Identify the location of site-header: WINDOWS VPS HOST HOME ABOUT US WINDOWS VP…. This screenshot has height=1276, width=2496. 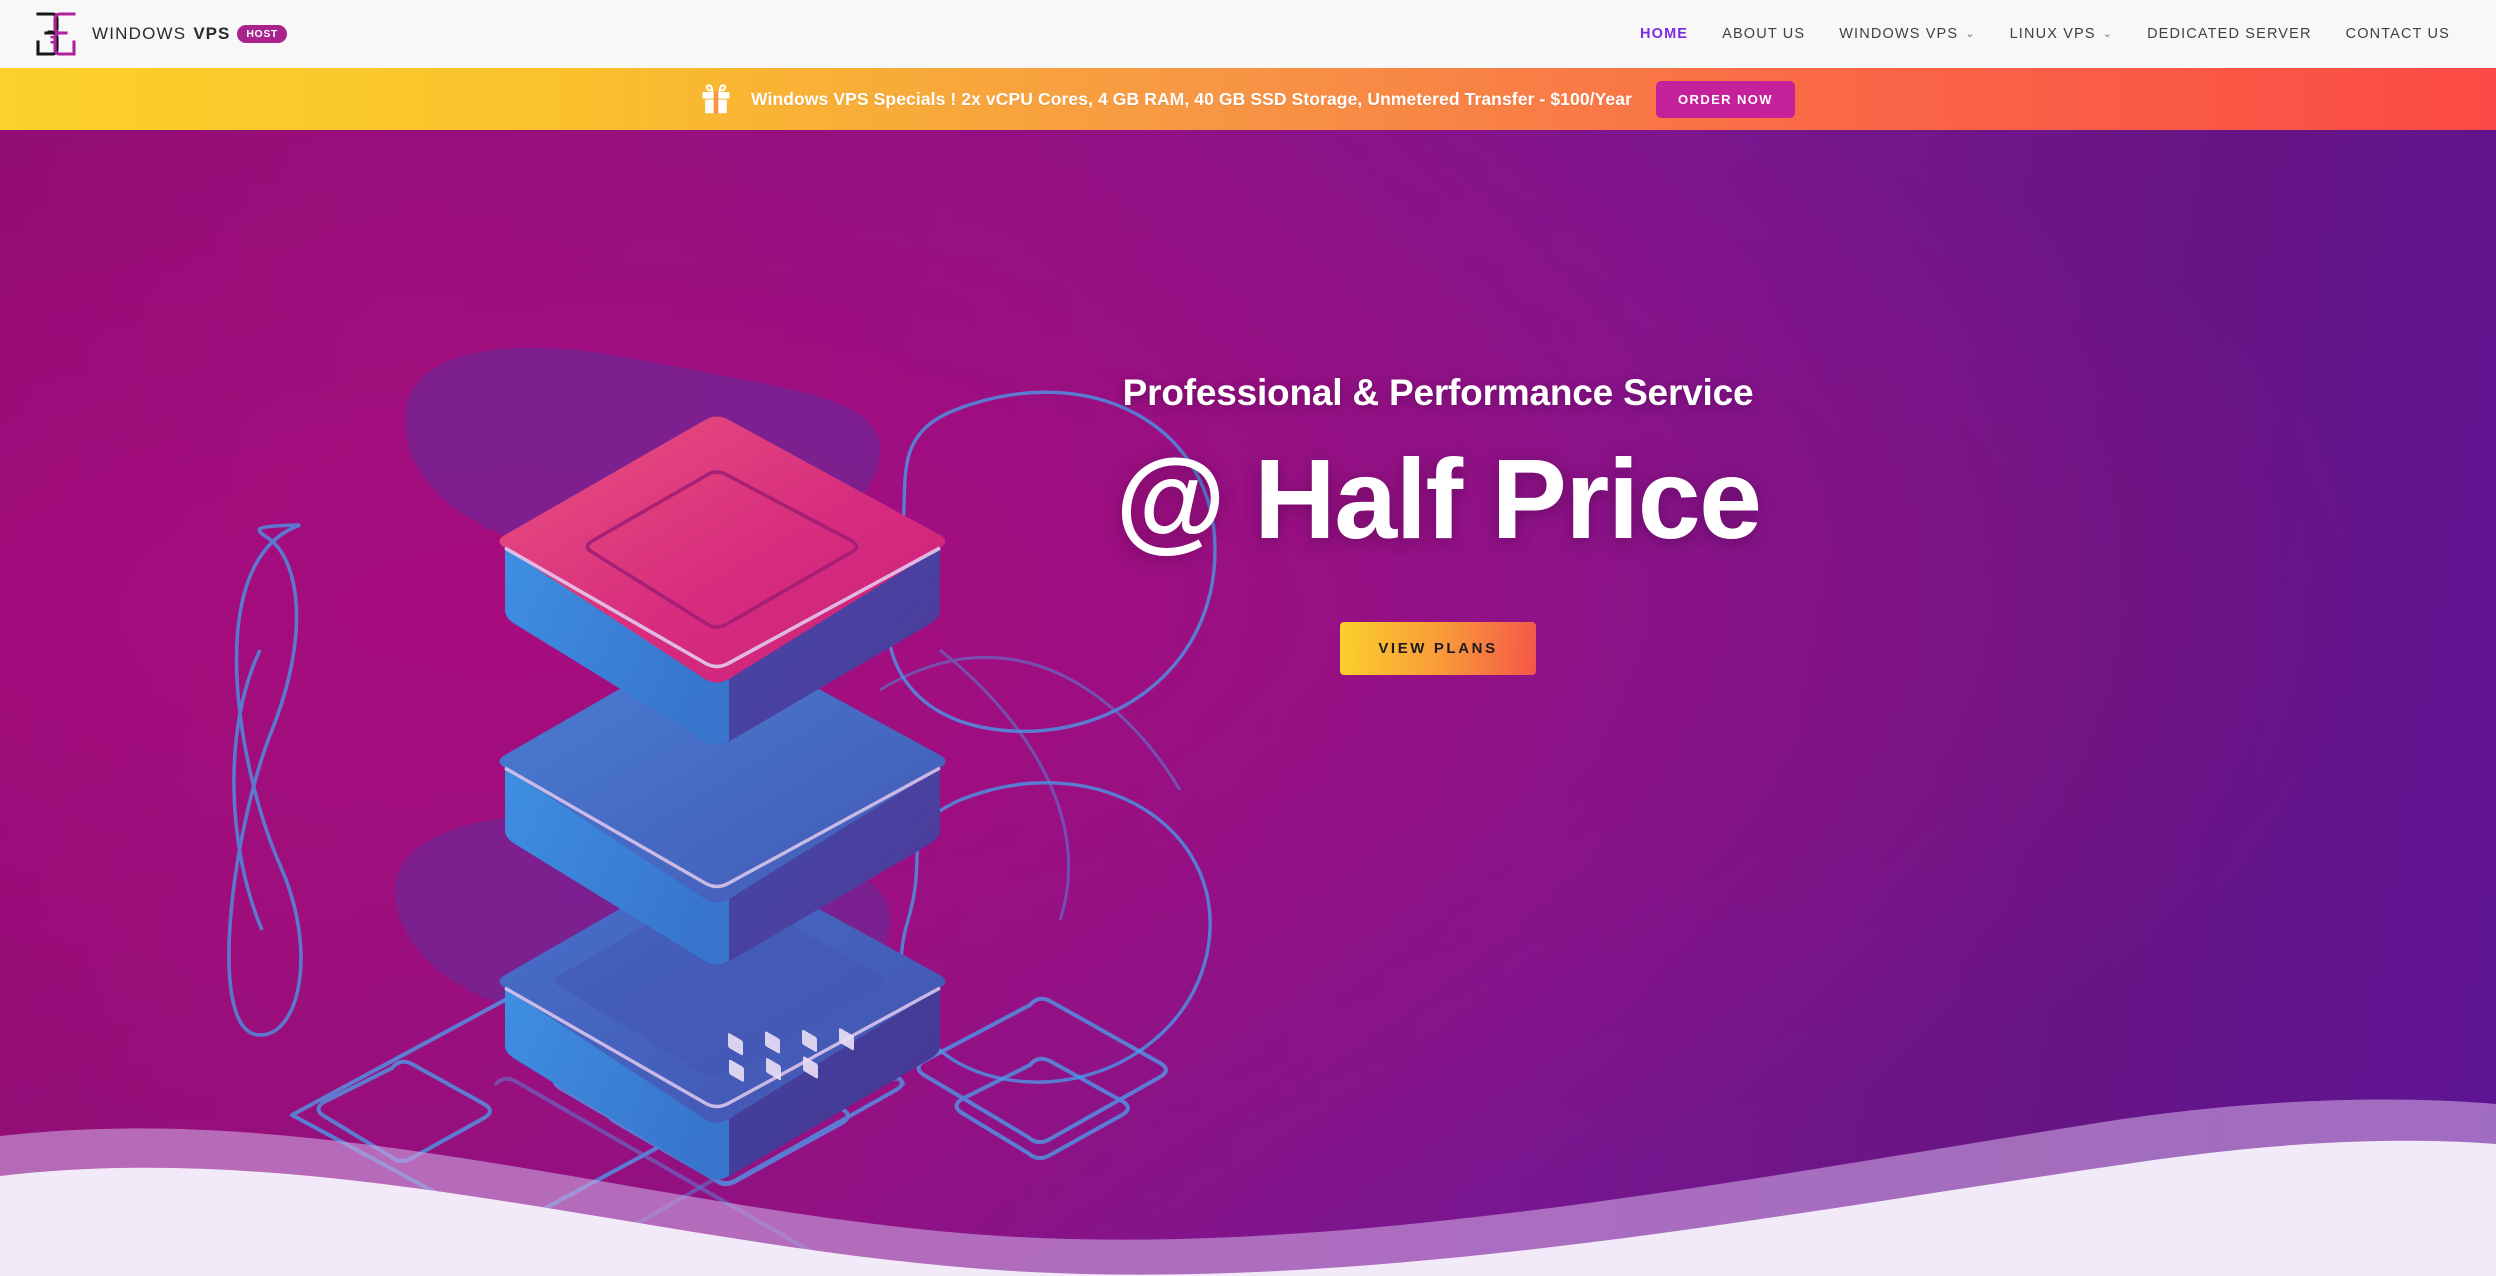
(1248, 34).